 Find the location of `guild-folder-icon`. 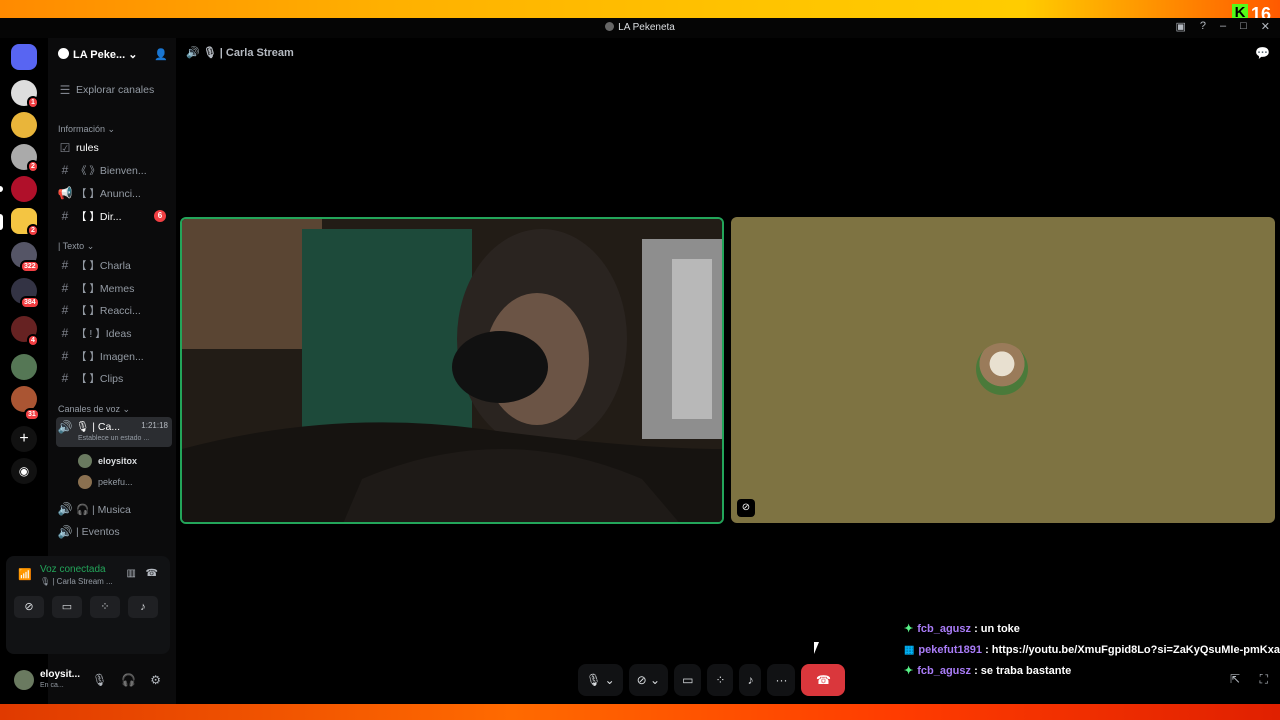

guild-folder-icon is located at coordinates (24, 367).